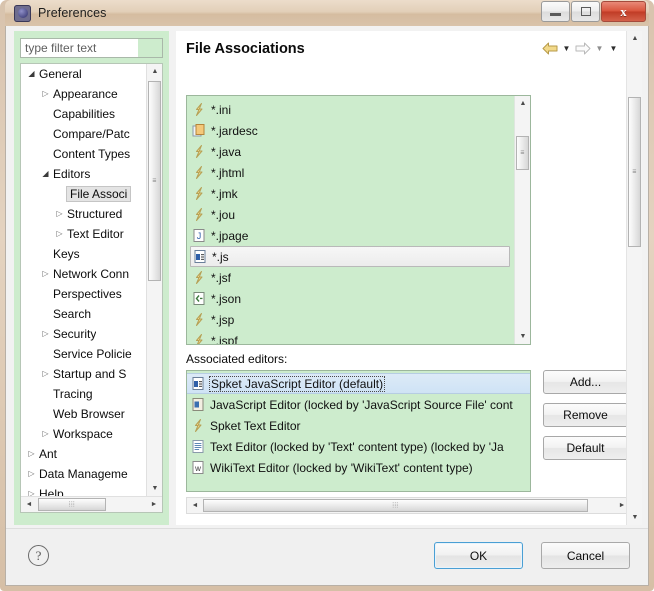  I want to click on sidebar-item-workspace: ▷ Workspace, so click(83, 434).